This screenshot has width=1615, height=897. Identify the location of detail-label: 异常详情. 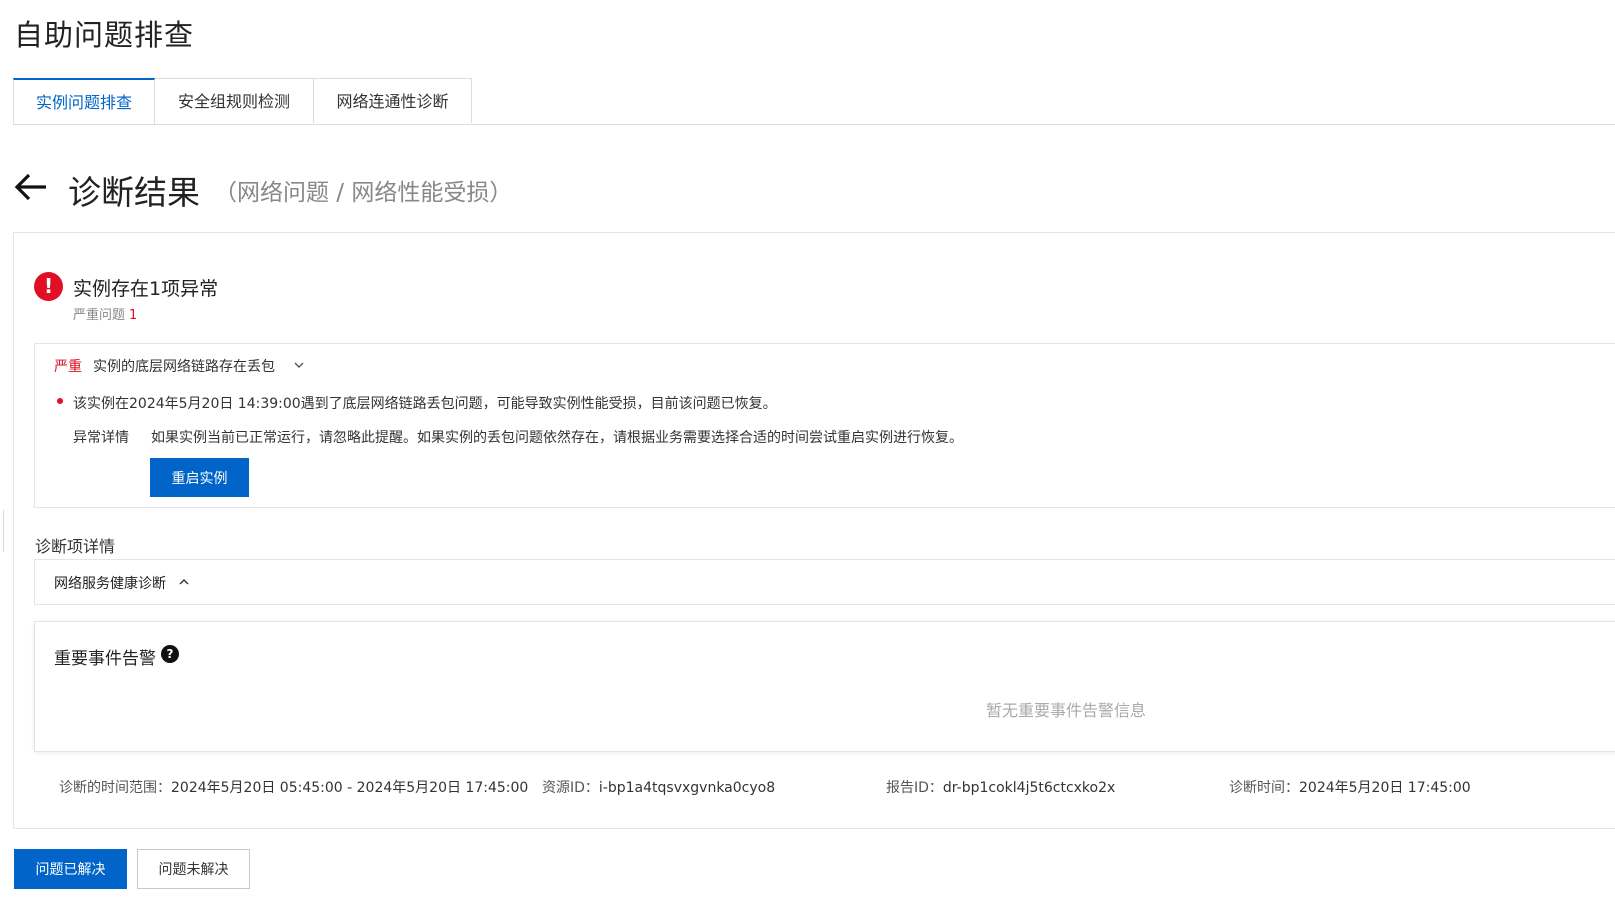
(101, 438).